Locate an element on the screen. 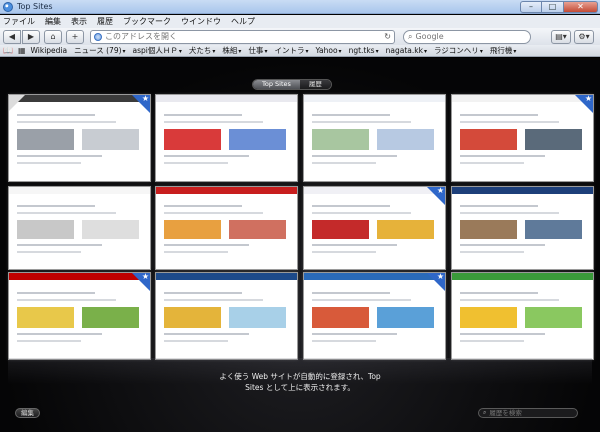 The width and height of the screenshot is (600, 432). title-bar: Top Sites – □ ✕ is located at coordinates (300, 7).